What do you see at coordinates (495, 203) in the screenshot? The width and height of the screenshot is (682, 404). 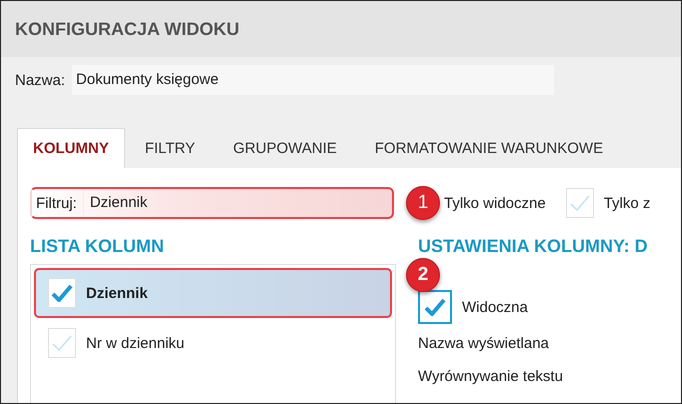 I see `option-label: Tylko widoczne` at bounding box center [495, 203].